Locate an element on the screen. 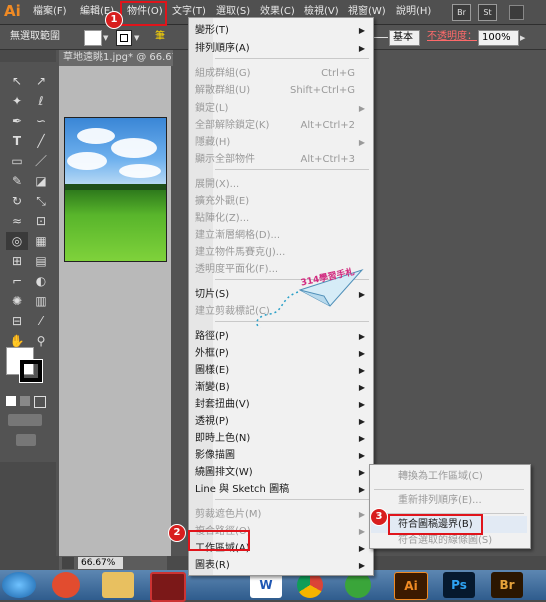 The image size is (546, 602). menu-item-label: 切片(S) is located at coordinates (212, 294).